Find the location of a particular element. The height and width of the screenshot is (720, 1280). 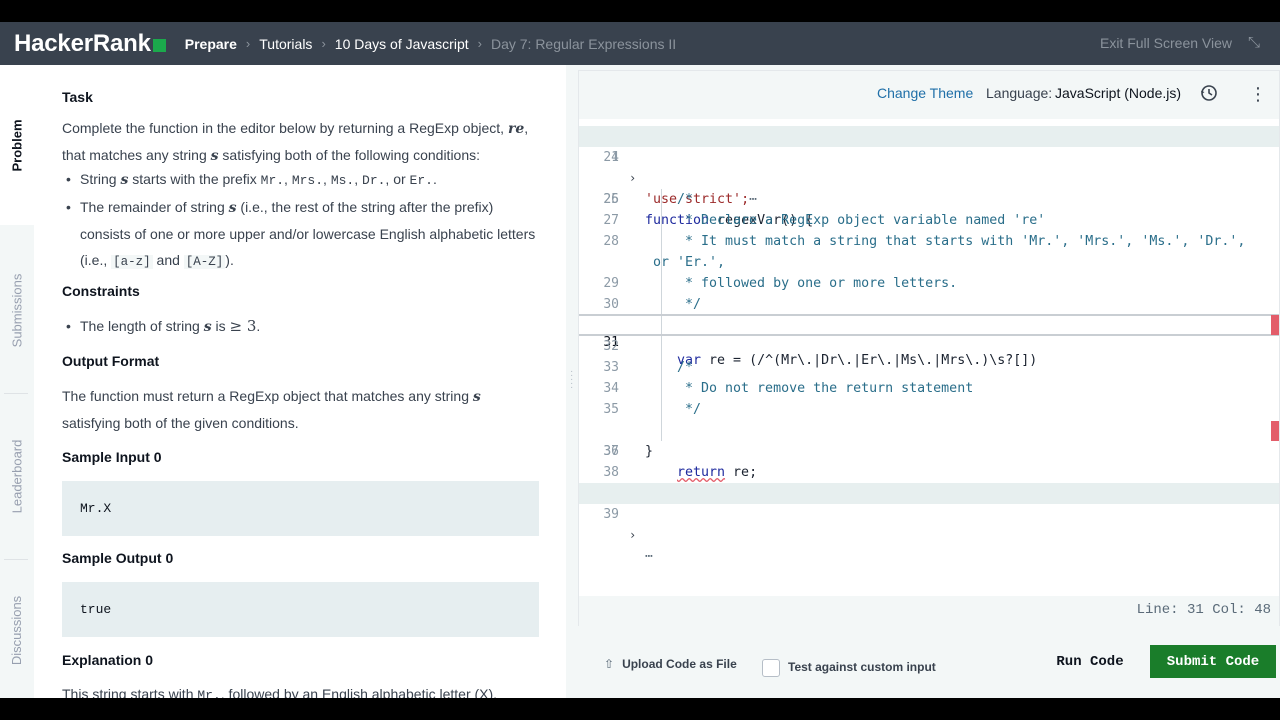

inline-code: Mr. is located at coordinates (209, 693).